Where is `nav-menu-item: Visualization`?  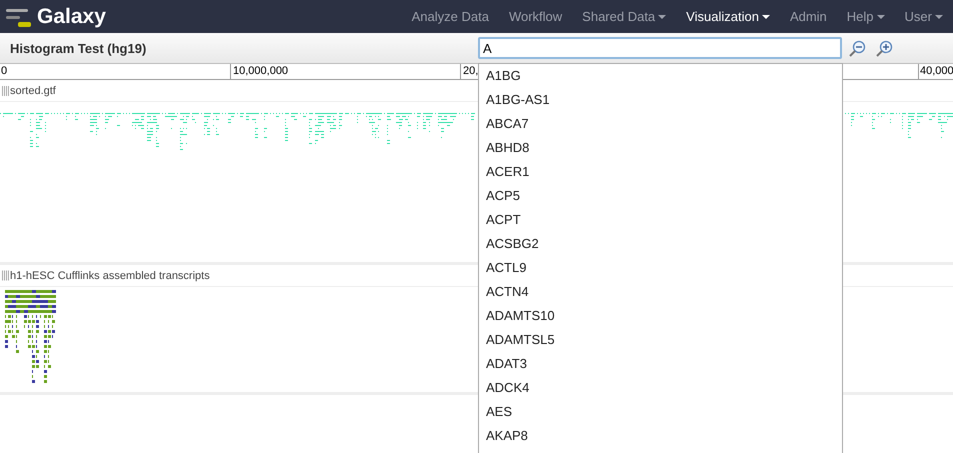
nav-menu-item: Visualization is located at coordinates (728, 16).